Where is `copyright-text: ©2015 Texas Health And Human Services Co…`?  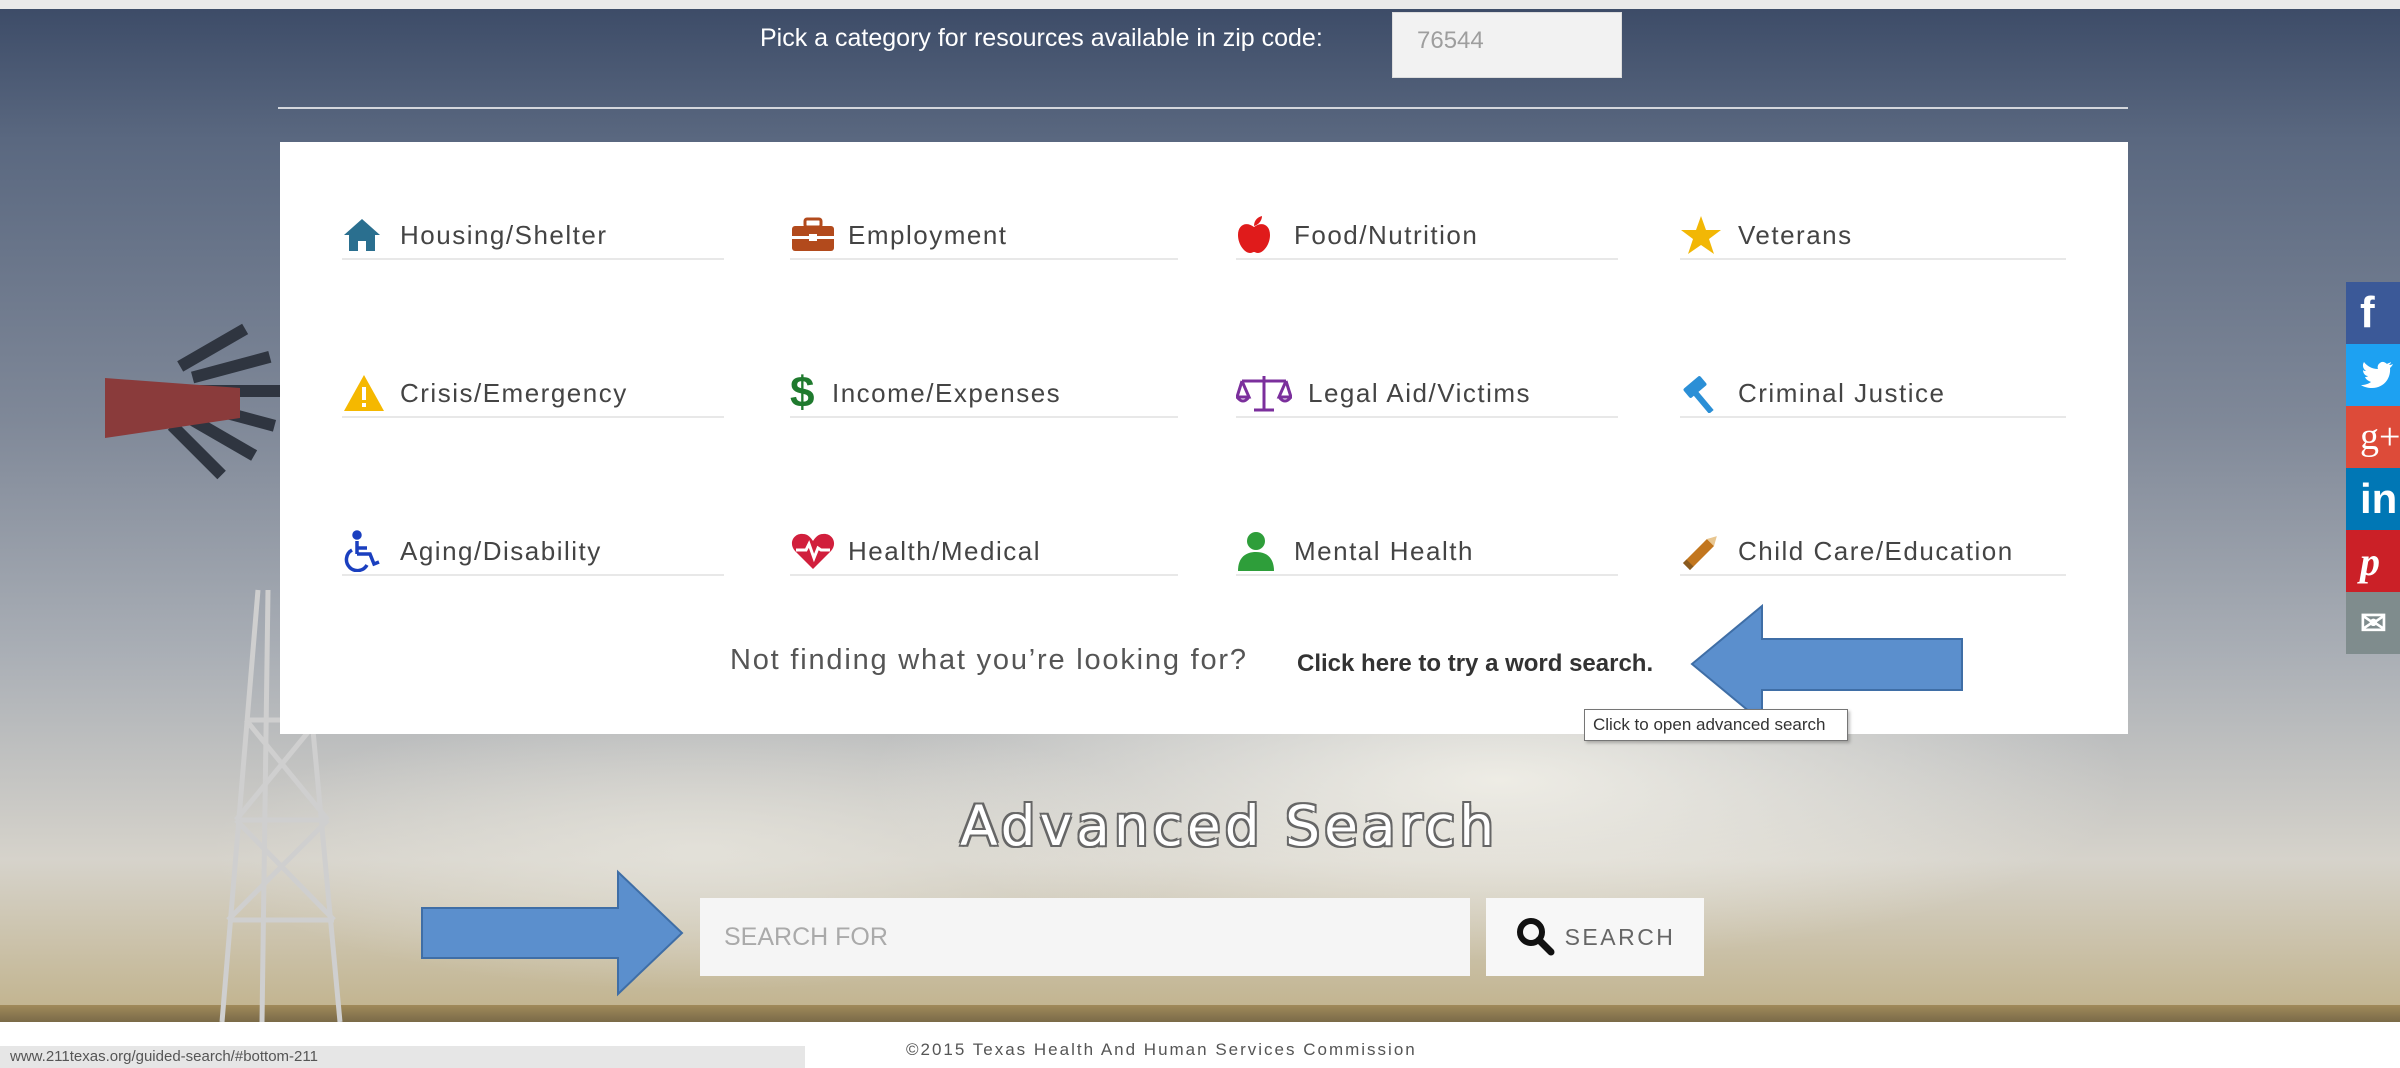
copyright-text: ©2015 Texas Health And Human Services Co… is located at coordinates (1161, 1049).